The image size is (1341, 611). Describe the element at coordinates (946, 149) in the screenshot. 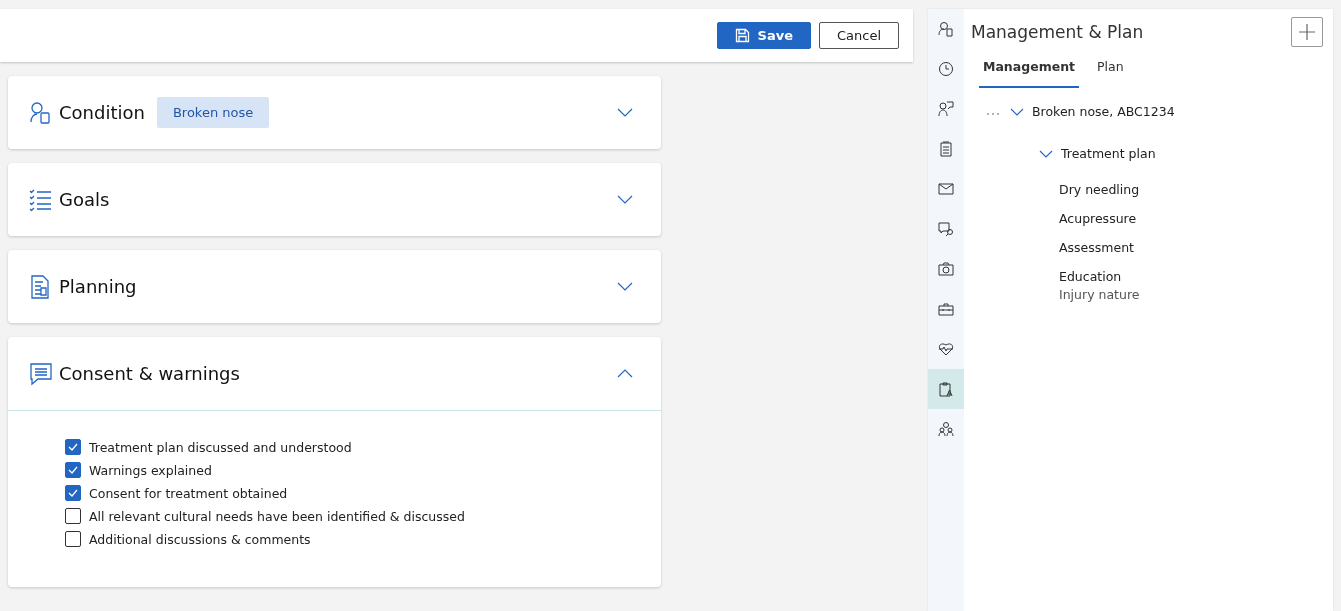

I see `clipboard-icon` at that location.